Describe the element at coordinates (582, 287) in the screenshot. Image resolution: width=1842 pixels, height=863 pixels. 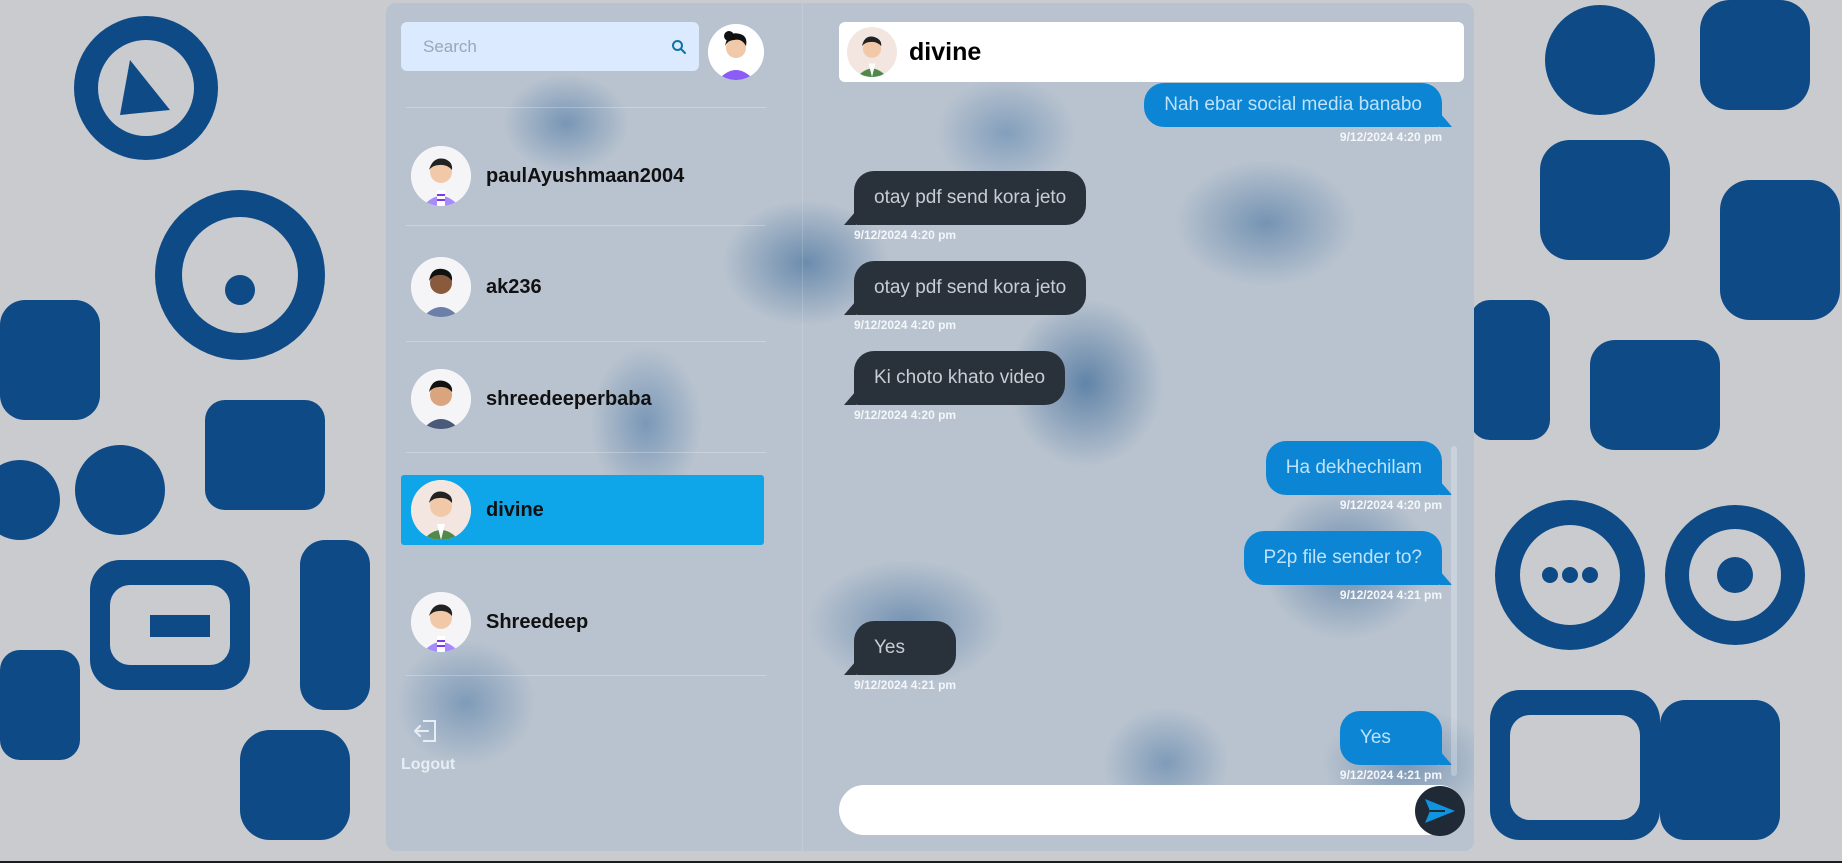
I see `conversation-item: ak236` at that location.